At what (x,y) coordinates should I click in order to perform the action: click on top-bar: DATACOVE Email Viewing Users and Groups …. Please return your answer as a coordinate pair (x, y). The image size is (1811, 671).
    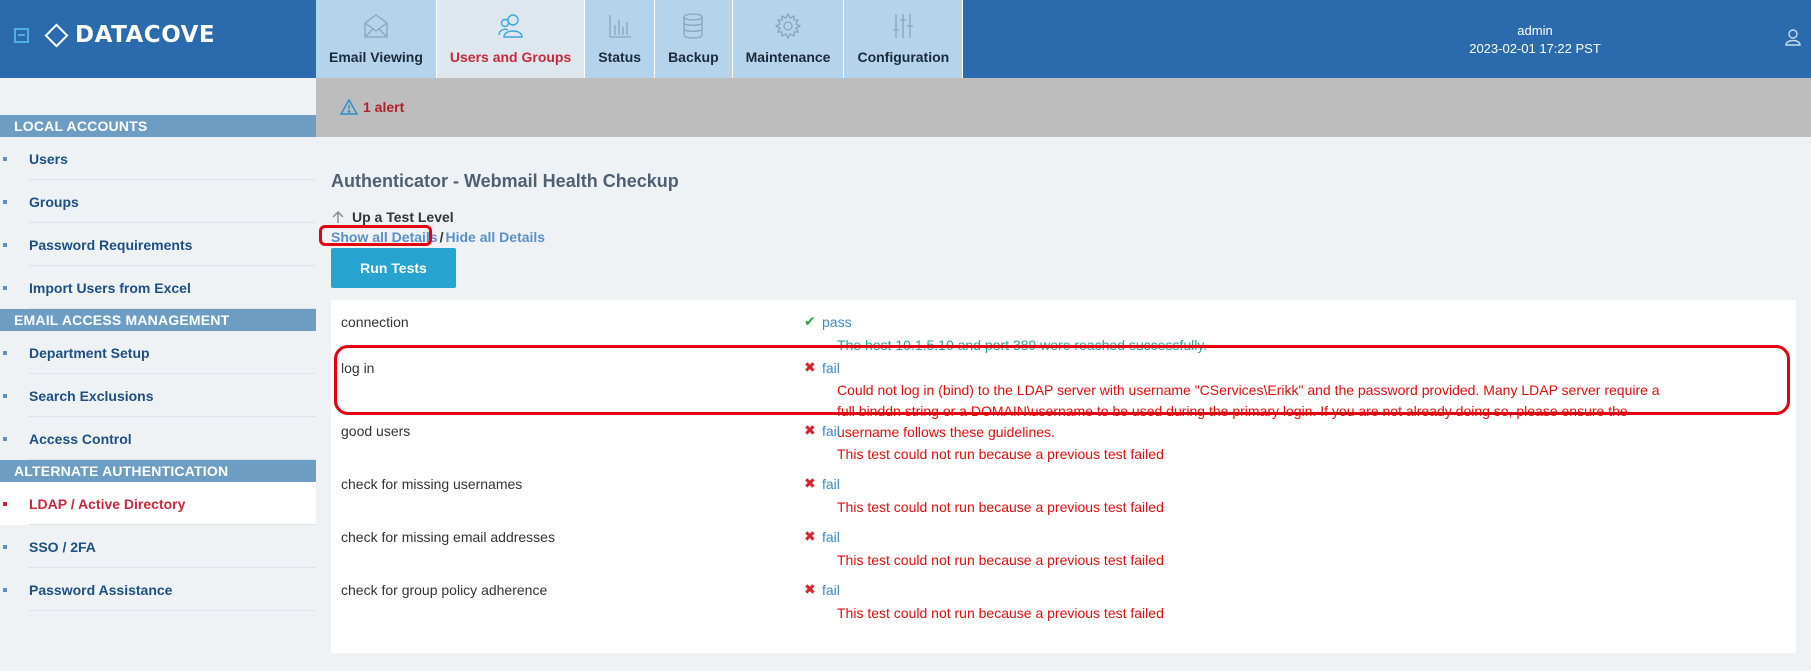
    Looking at the image, I should click on (905, 39).